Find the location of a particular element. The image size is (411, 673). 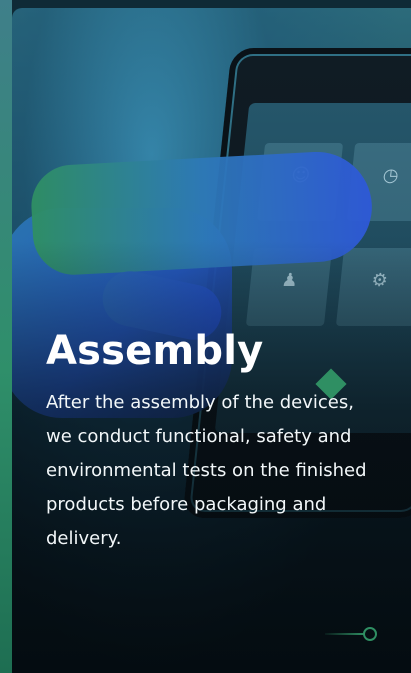

slide-indicator-icon is located at coordinates (351, 634).